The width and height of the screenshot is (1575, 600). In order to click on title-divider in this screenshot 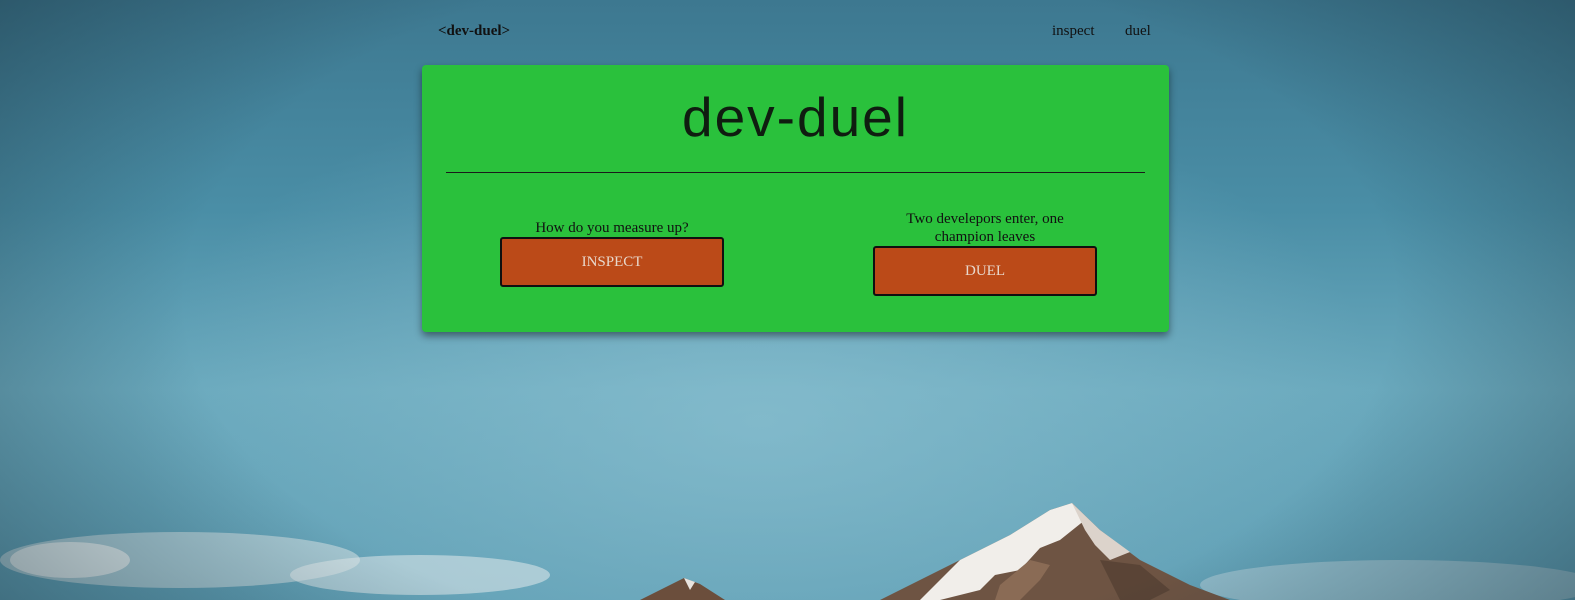, I will do `click(795, 172)`.